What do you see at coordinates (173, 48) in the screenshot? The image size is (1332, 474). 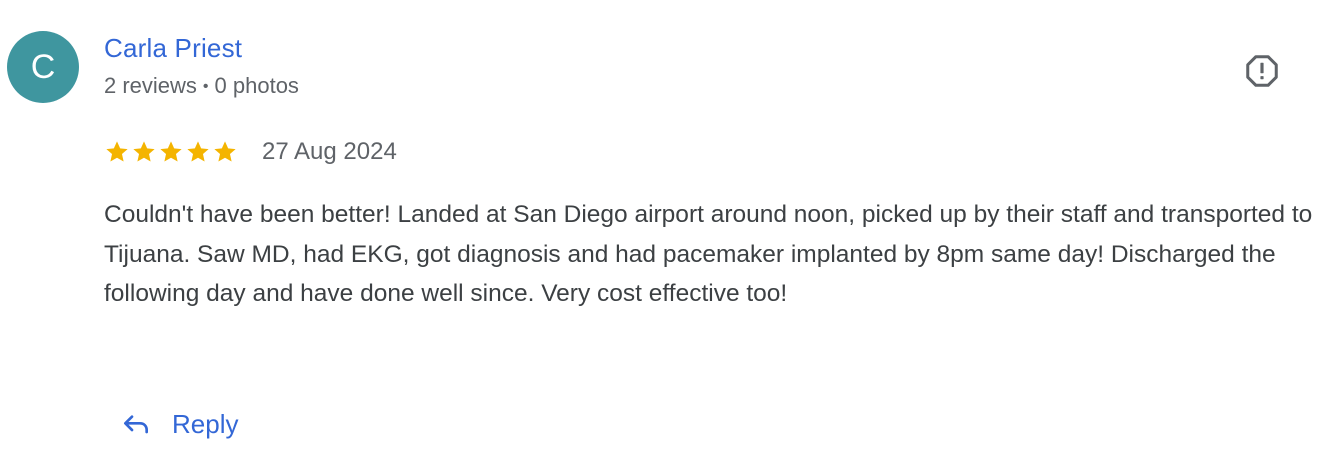 I see `author-name-link: Carla Priest` at bounding box center [173, 48].